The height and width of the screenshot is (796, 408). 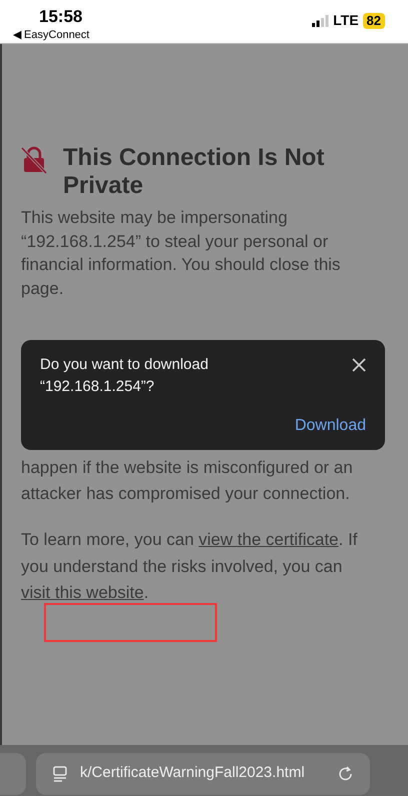 I want to click on url-text: k/CertificateWarningFall2023.html, so click(x=193, y=773).